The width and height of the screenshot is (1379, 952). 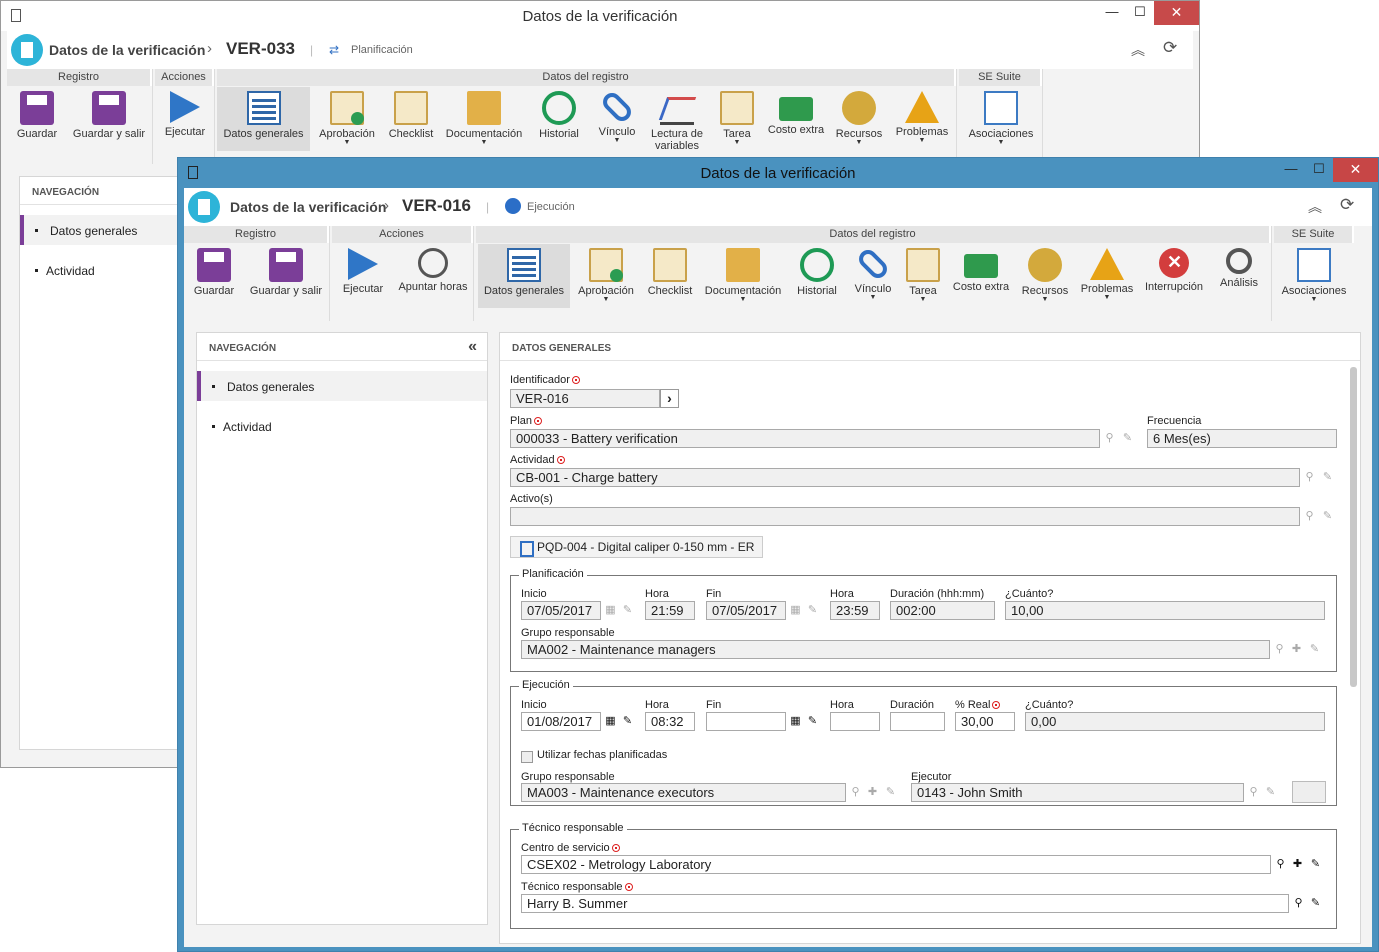 What do you see at coordinates (805, 438) in the screenshot?
I see `plan-field: 000033 - Battery verification` at bounding box center [805, 438].